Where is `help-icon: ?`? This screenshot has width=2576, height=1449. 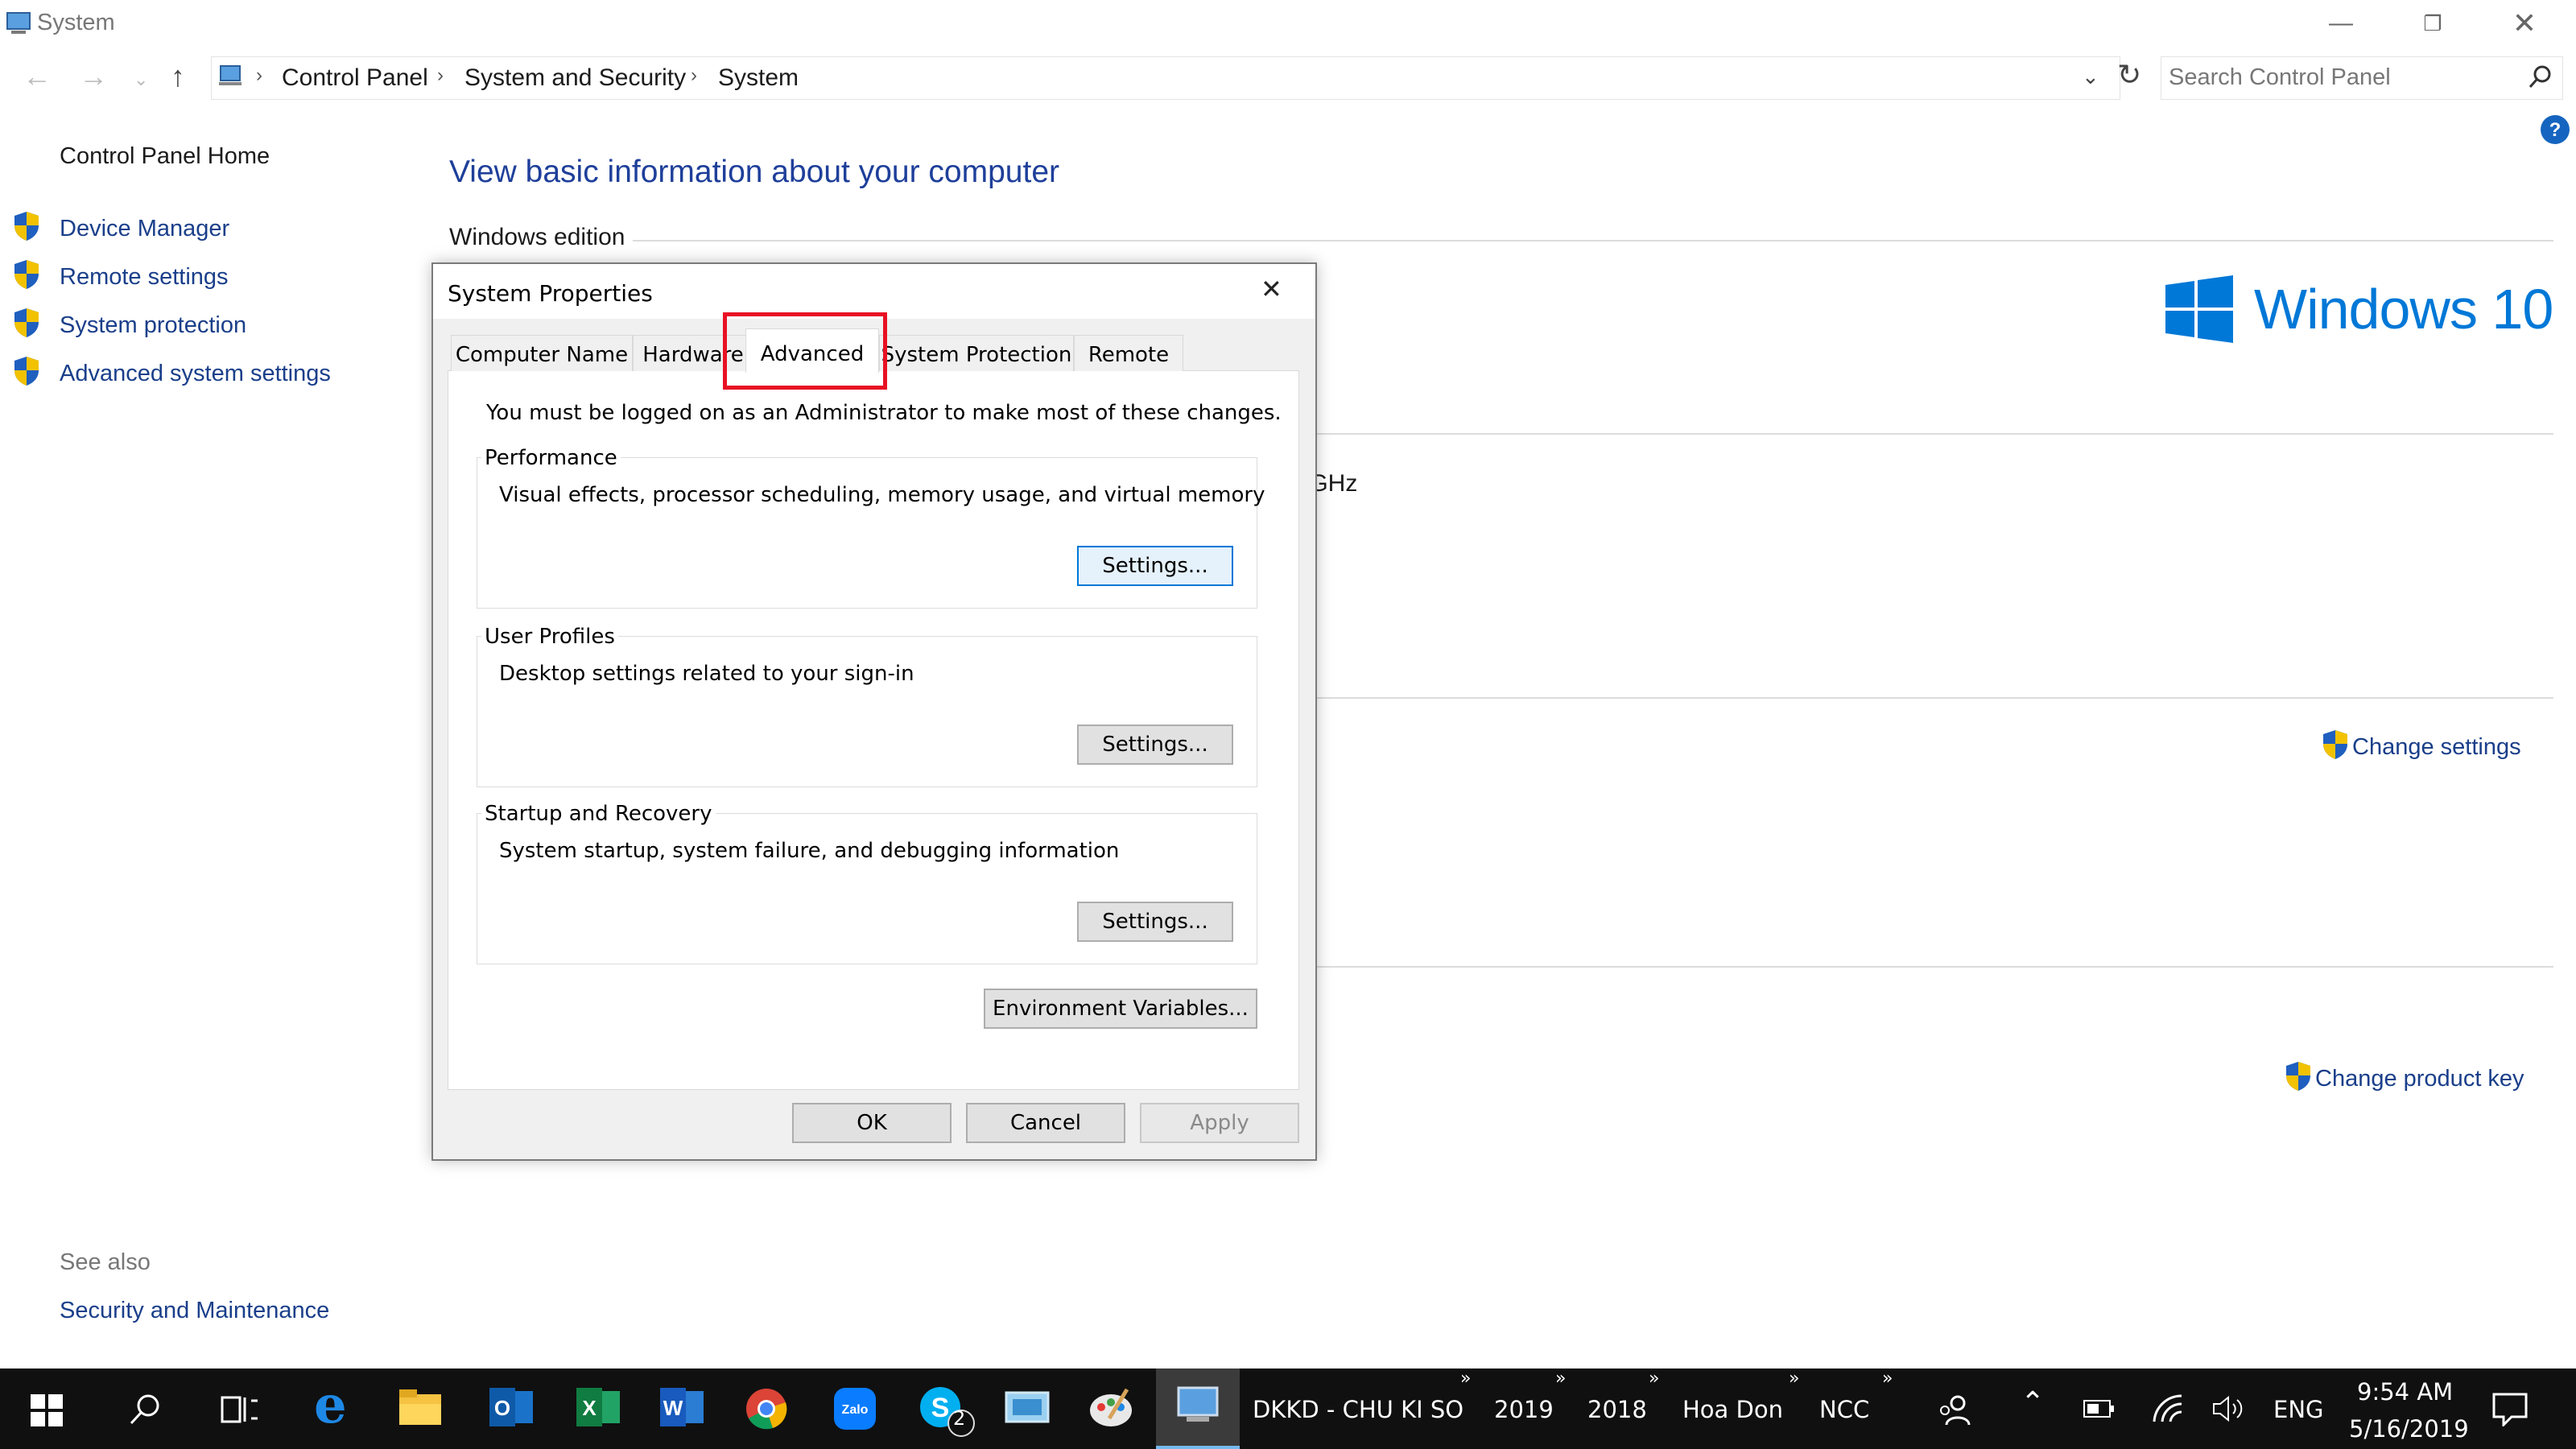
help-icon: ? is located at coordinates (2555, 129).